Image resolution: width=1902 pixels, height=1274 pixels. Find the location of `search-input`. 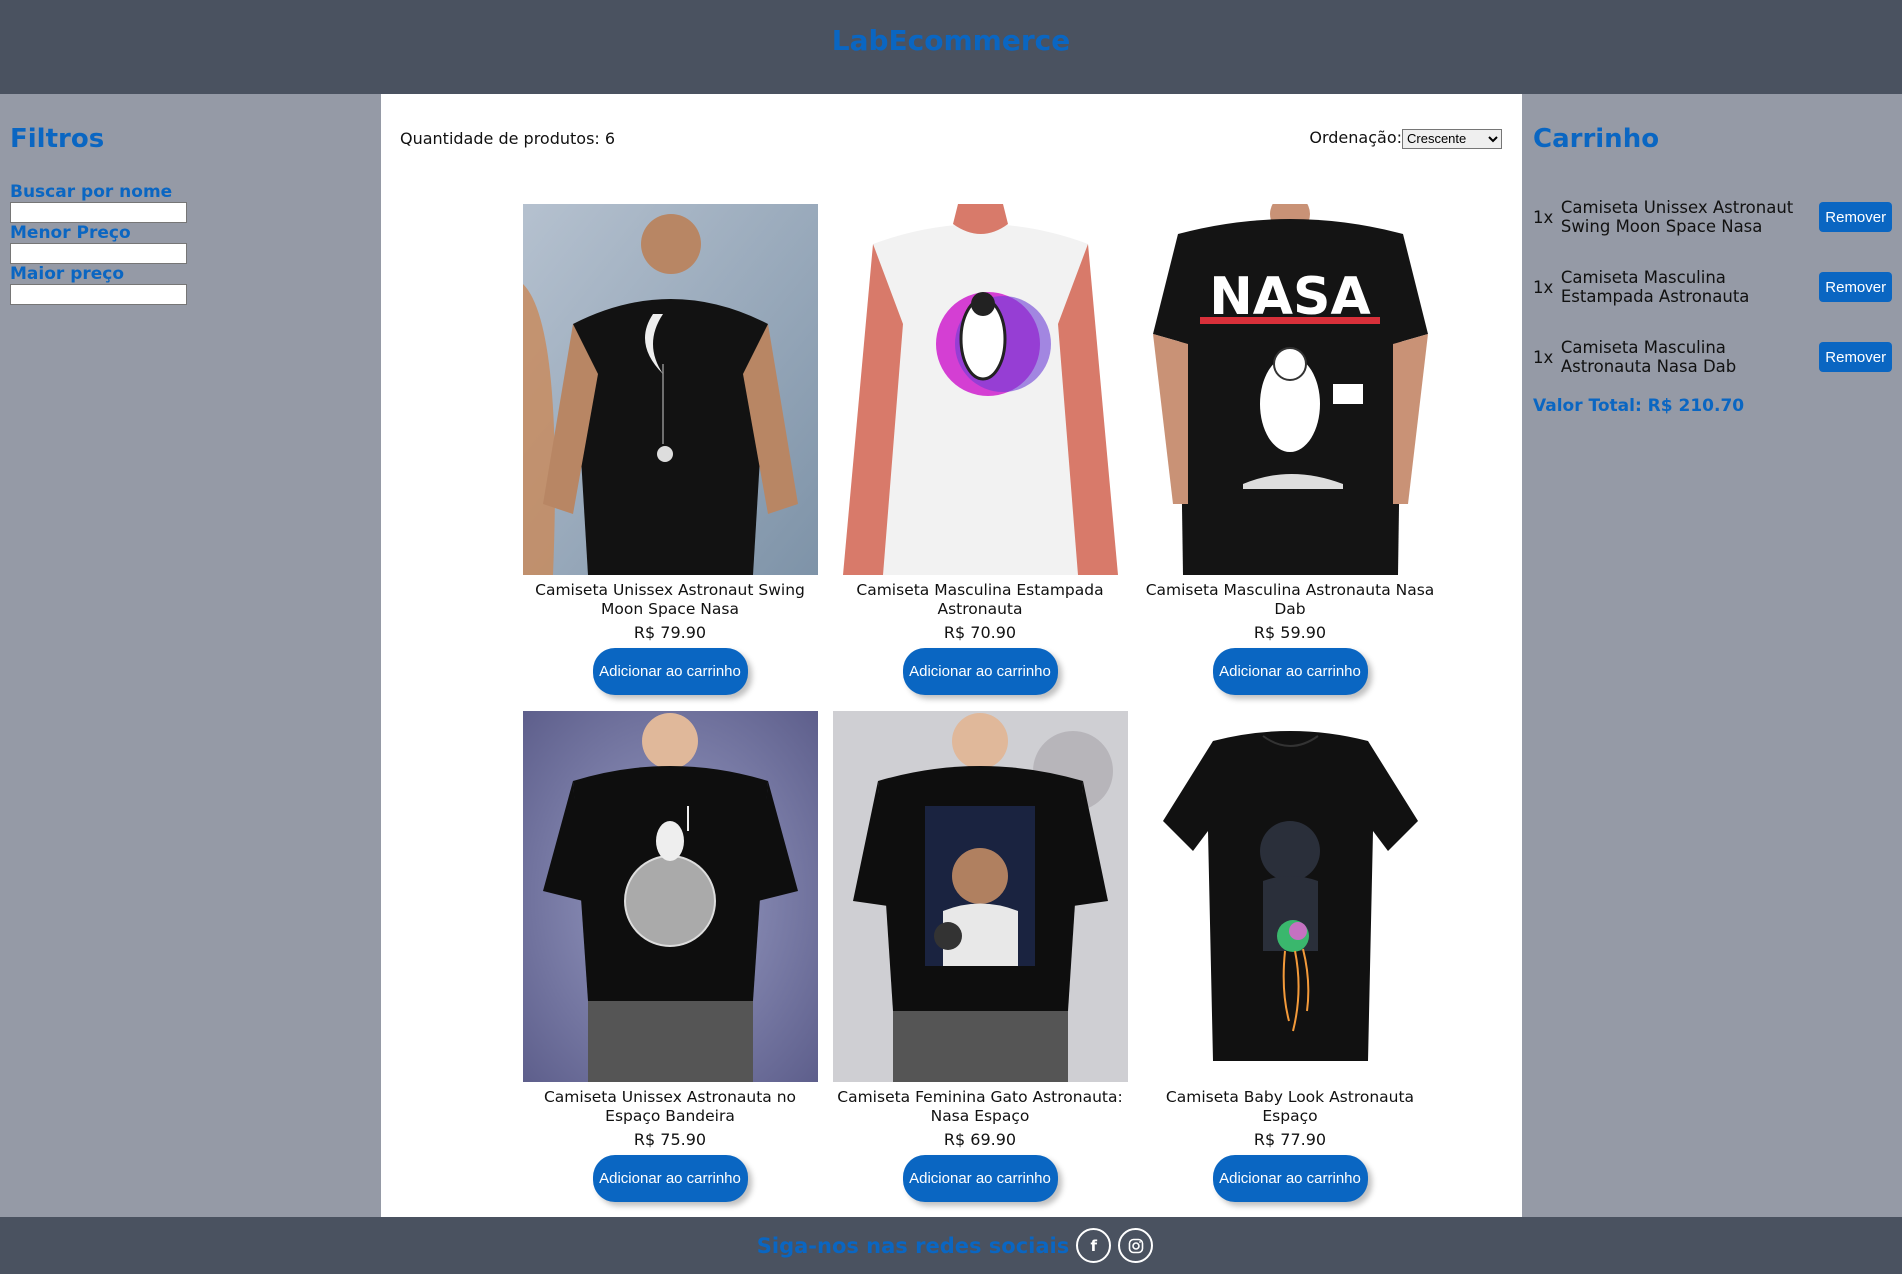

search-input is located at coordinates (98, 212).